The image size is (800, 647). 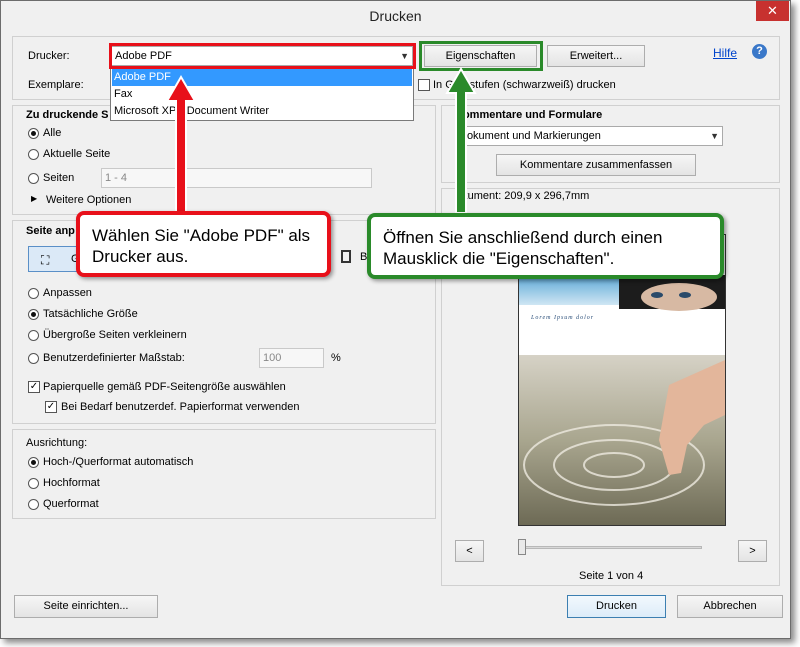 What do you see at coordinates (71, 483) in the screenshot?
I see `radio-portrait-label: Hochformat` at bounding box center [71, 483].